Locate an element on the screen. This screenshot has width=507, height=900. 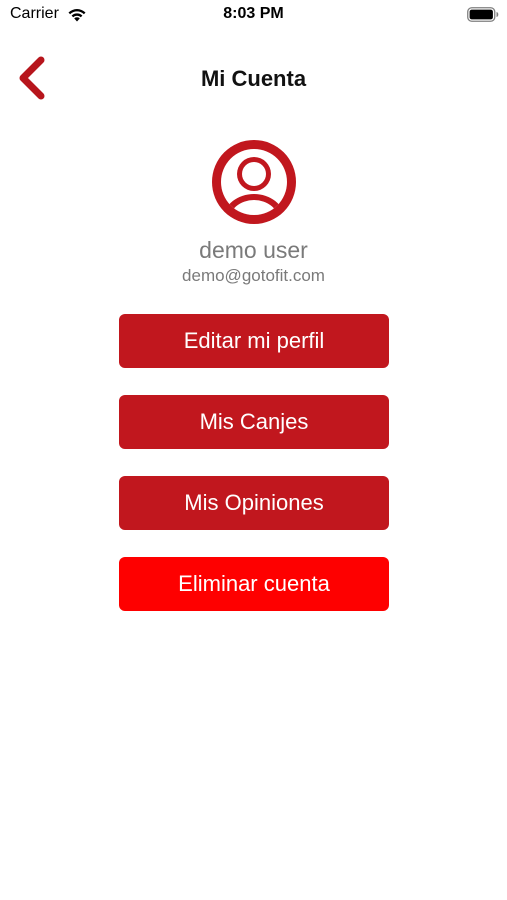
status-time: 8:03 PM is located at coordinates (253, 13).